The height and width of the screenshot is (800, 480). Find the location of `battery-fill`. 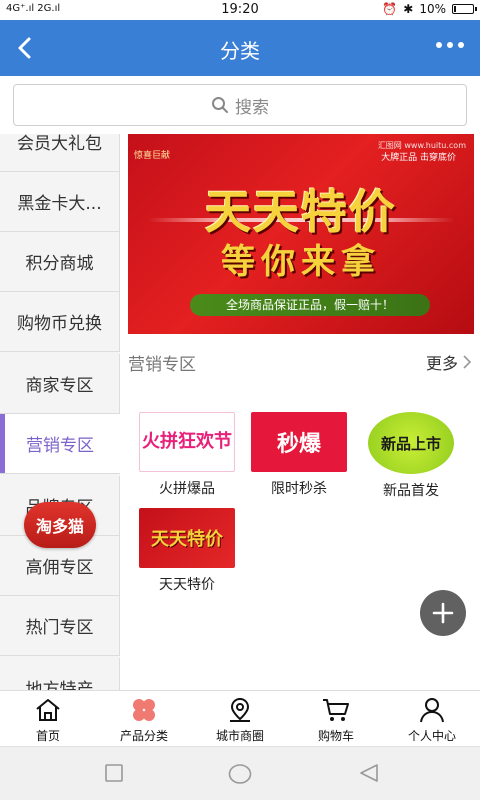

battery-fill is located at coordinates (455, 9).